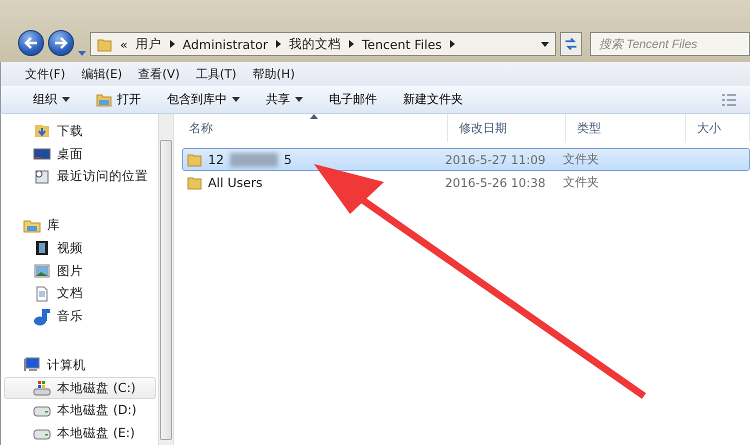 This screenshot has width=750, height=445. Describe the element at coordinates (149, 44) in the screenshot. I see `breadcrumb: 用户` at that location.